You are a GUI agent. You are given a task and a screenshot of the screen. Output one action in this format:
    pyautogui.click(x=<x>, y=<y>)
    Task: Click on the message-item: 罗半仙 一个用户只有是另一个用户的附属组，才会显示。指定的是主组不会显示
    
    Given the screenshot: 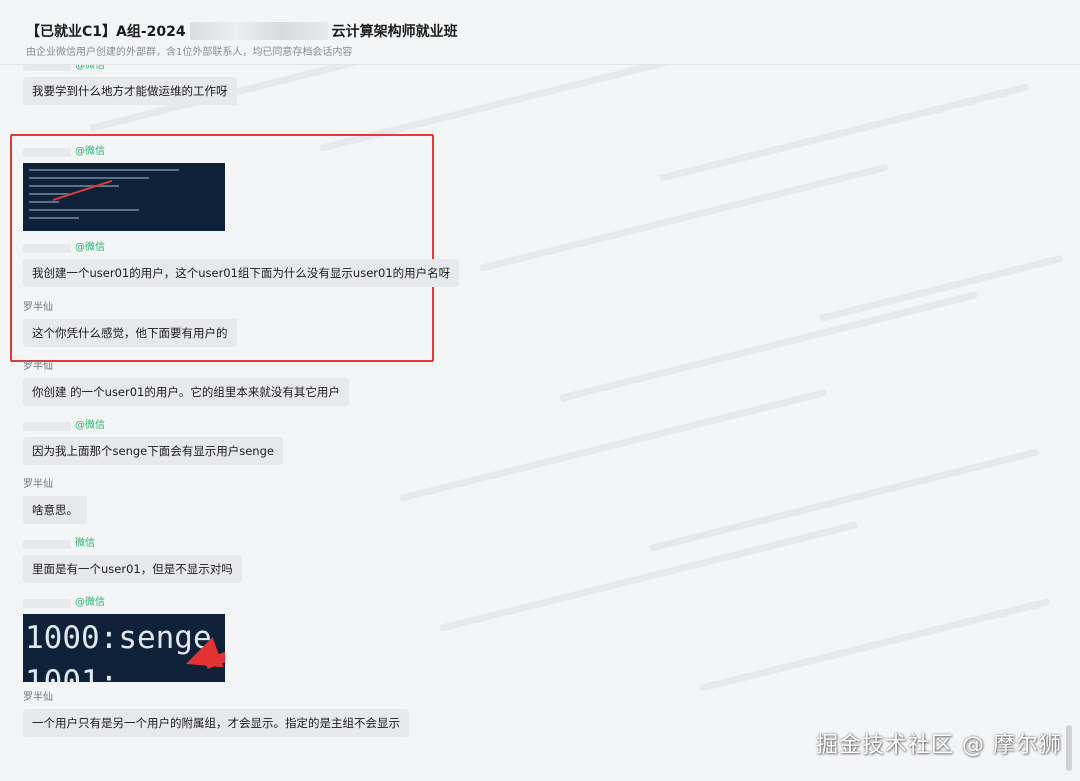 What is the action you would take?
    pyautogui.click(x=216, y=714)
    